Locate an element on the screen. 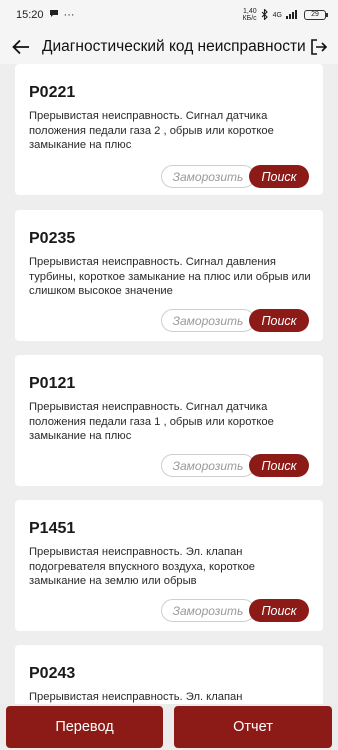 The height and width of the screenshot is (750, 338). status-time: 15:20 is located at coordinates (30, 15).